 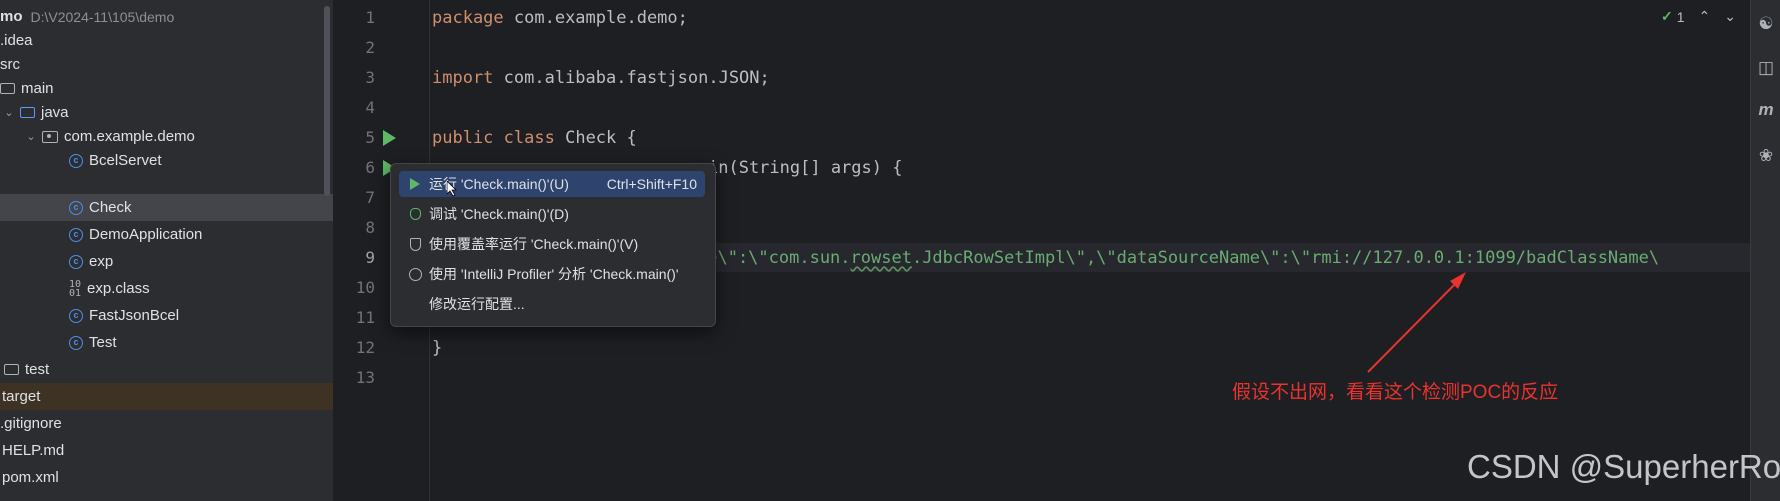 I want to click on package-icon, so click(x=50, y=136).